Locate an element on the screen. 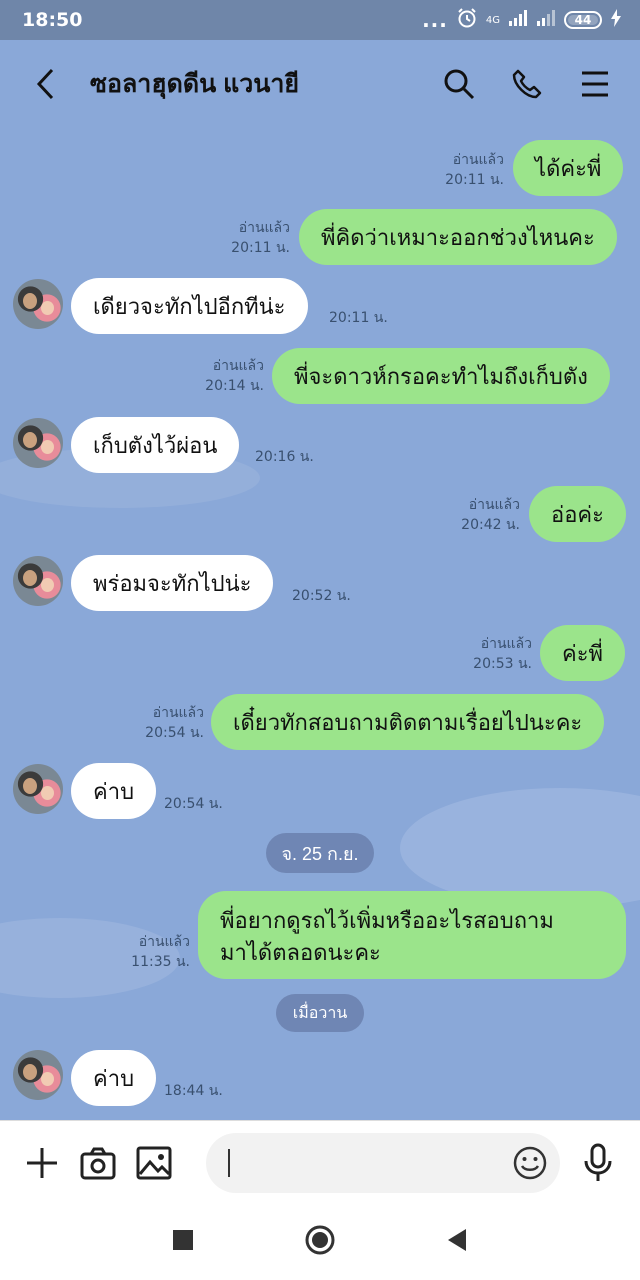 This screenshot has height=1280, width=640. image-button is located at coordinates (154, 1163).